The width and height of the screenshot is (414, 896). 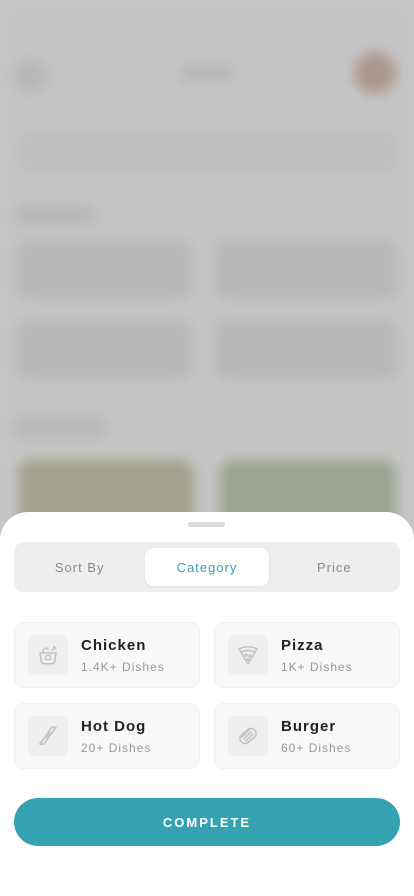 I want to click on category-title: Pizza, so click(x=302, y=645).